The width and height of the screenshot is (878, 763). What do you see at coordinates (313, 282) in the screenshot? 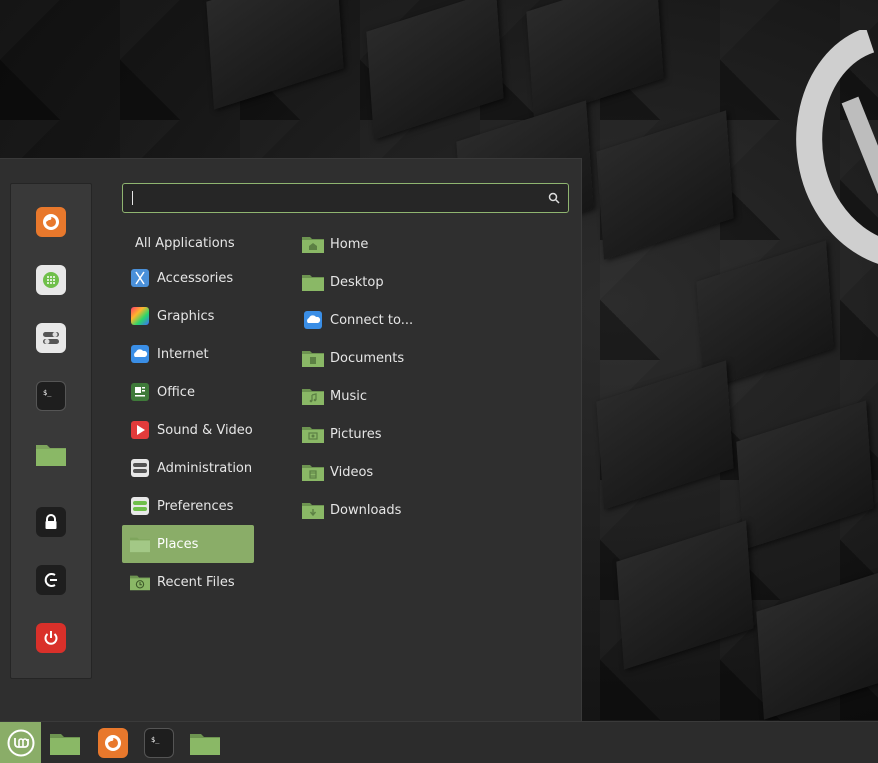
I see `desktop-folder-icon` at bounding box center [313, 282].